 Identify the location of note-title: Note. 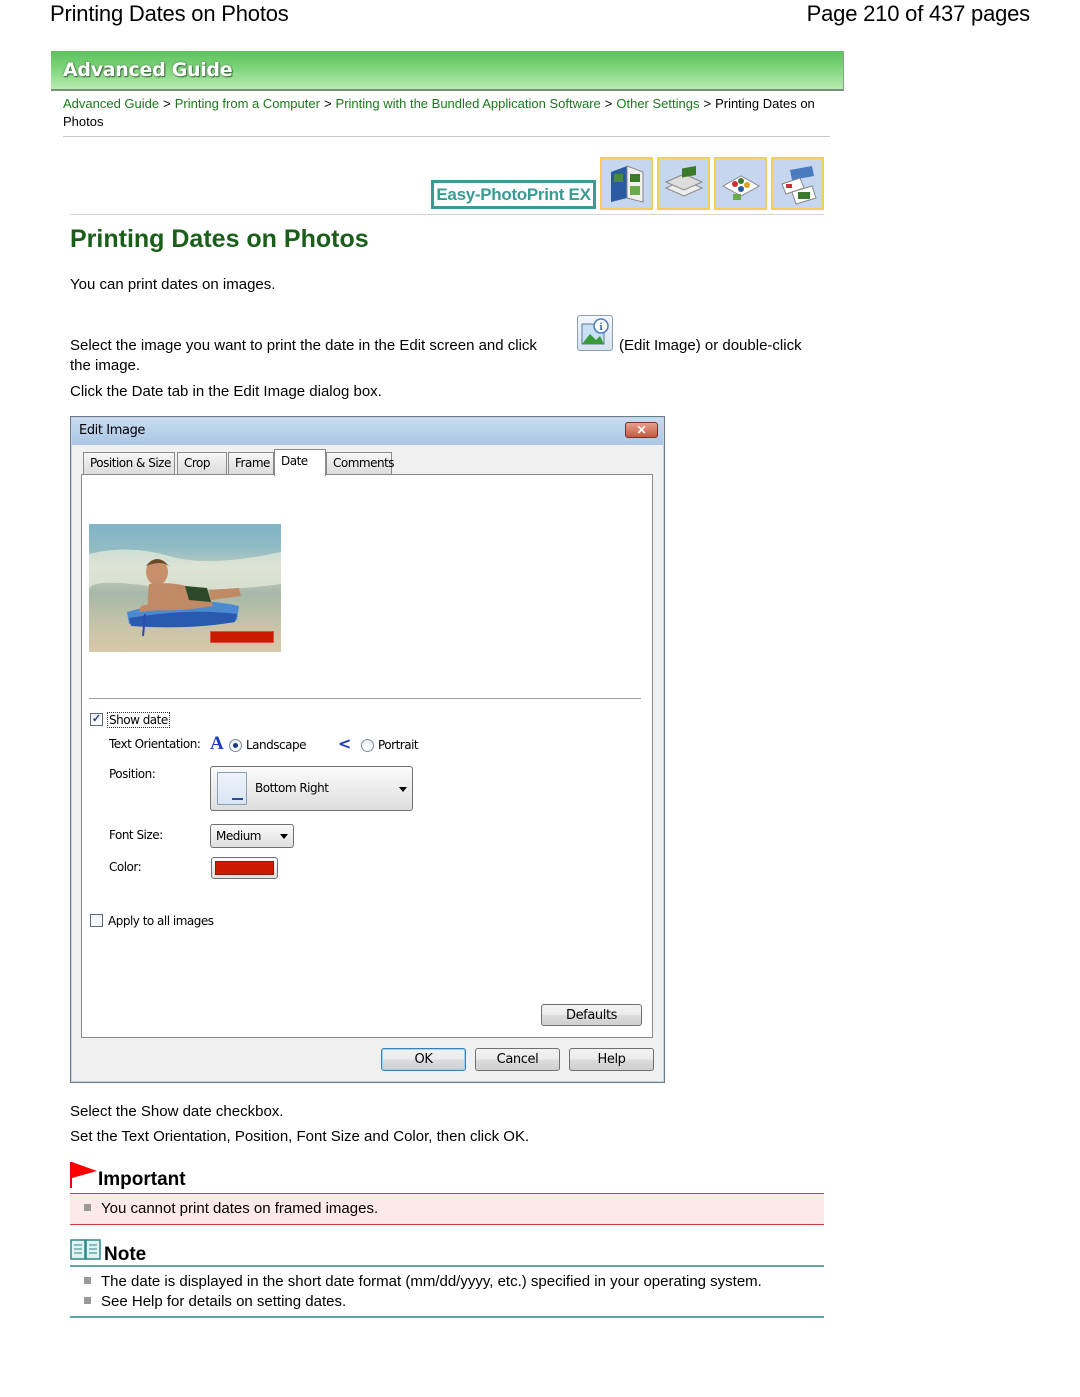
(125, 1254).